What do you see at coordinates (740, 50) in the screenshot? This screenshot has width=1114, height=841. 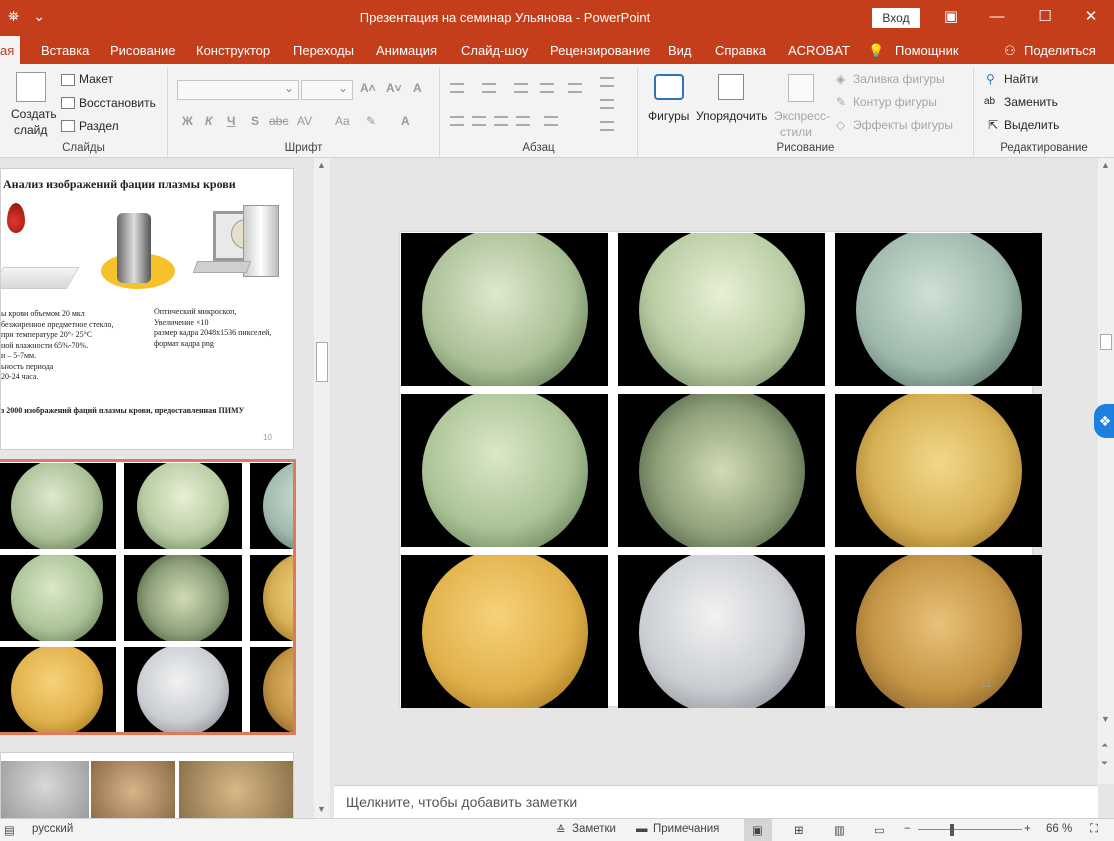 I see `tab-help: Справка` at bounding box center [740, 50].